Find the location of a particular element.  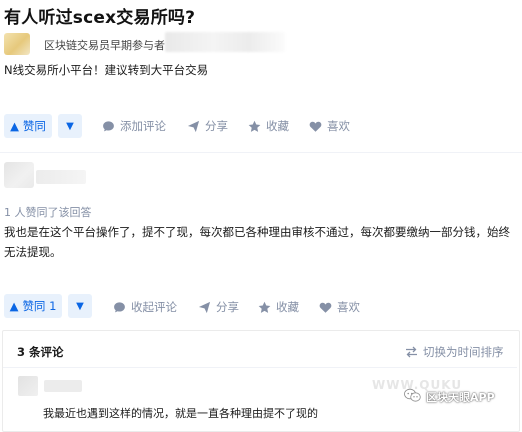

vote-up-label: 赞同 is located at coordinates (34, 126).